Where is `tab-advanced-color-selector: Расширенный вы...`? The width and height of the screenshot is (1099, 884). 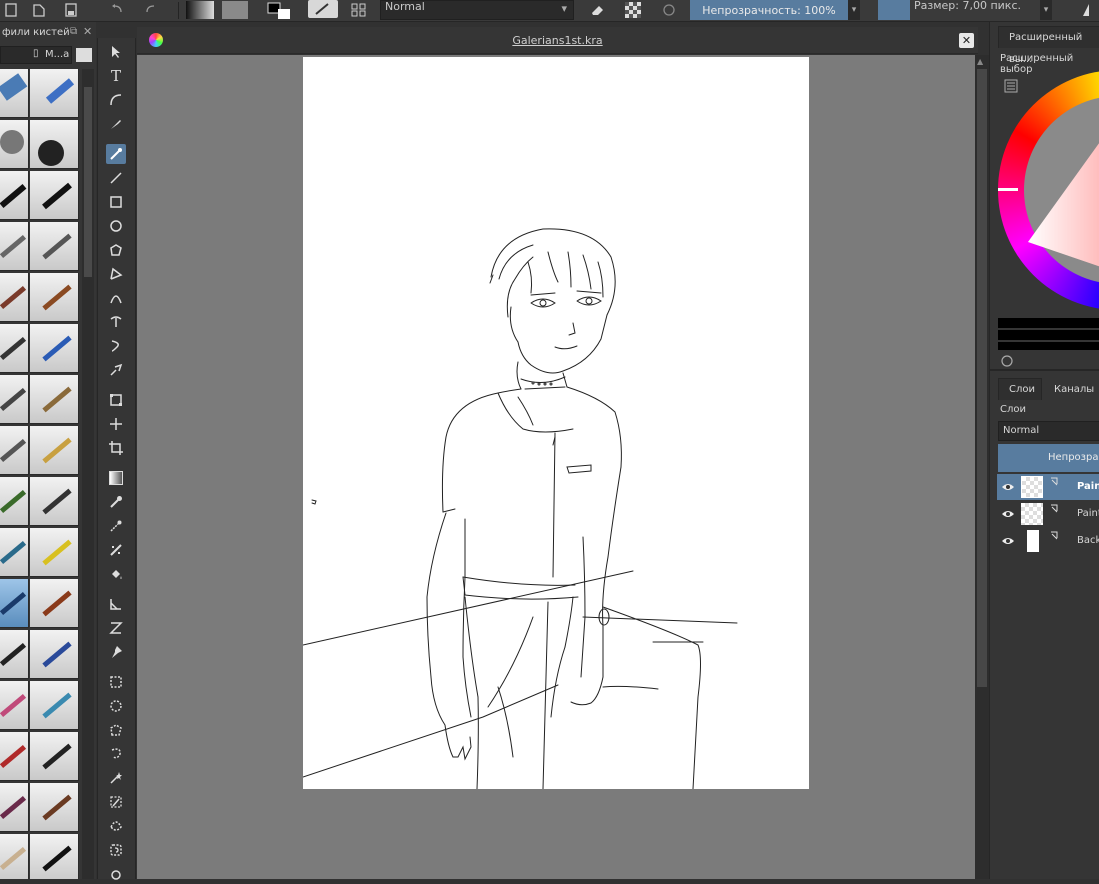 tab-advanced-color-selector: Расширенный вы... is located at coordinates (1048, 45).